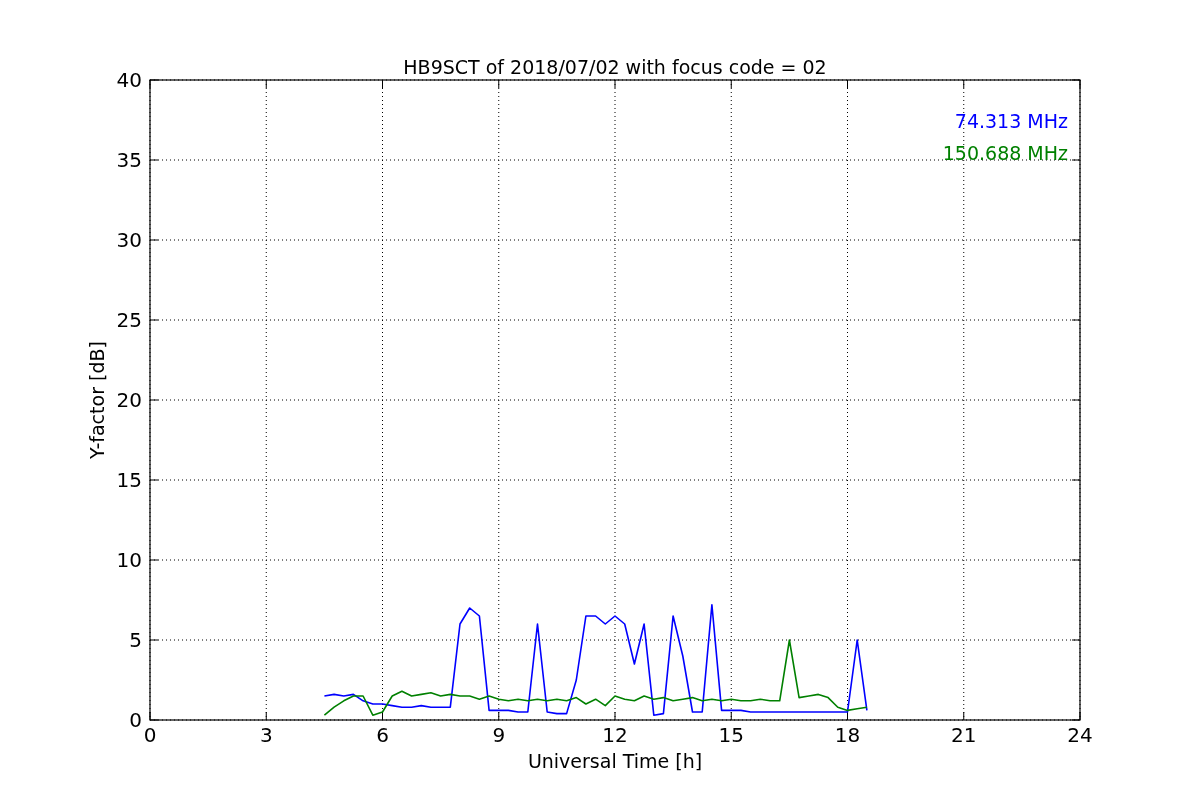 The width and height of the screenshot is (1200, 800). What do you see at coordinates (129, 240) in the screenshot?
I see `tick-label: 30` at bounding box center [129, 240].